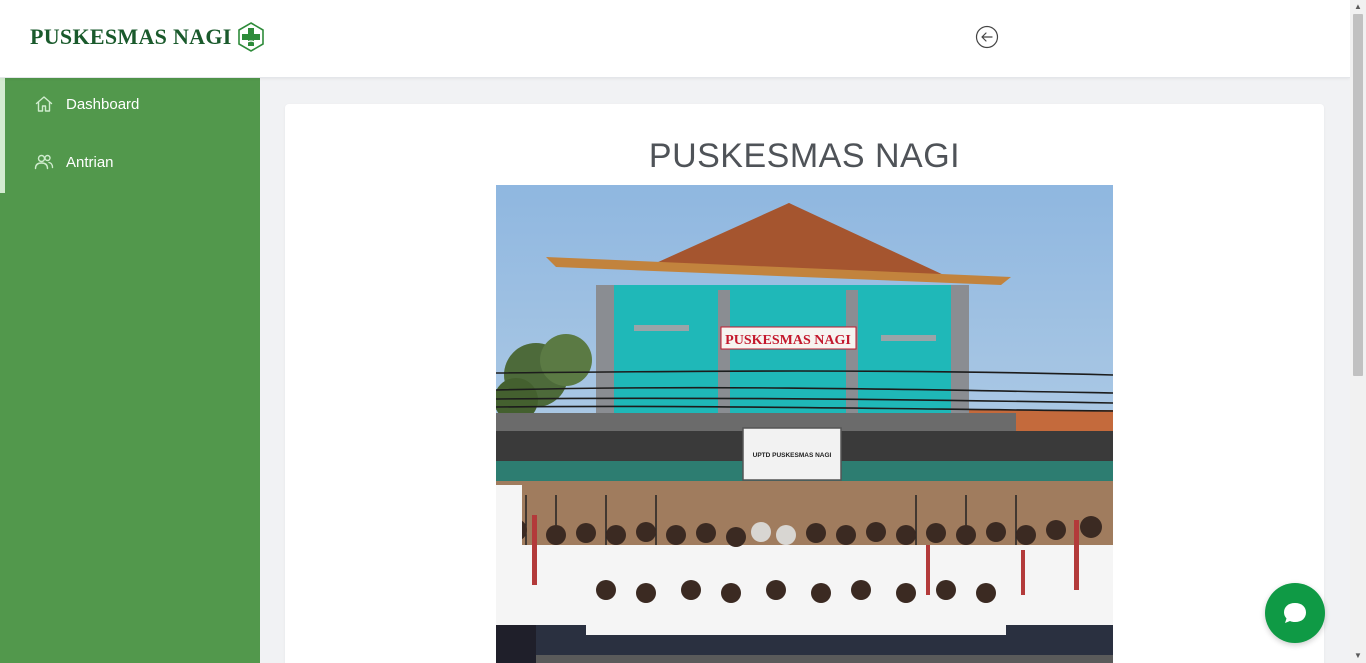 The width and height of the screenshot is (1366, 663). What do you see at coordinates (804, 156) in the screenshot?
I see `page-title: PUSKESMAS NAGI` at bounding box center [804, 156].